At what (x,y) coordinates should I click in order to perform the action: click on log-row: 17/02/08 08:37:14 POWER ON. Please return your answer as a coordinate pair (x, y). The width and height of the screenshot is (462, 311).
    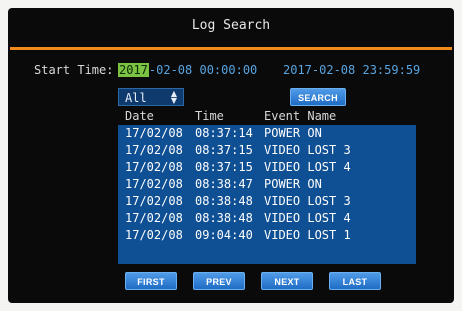
    Looking at the image, I should click on (267, 133).